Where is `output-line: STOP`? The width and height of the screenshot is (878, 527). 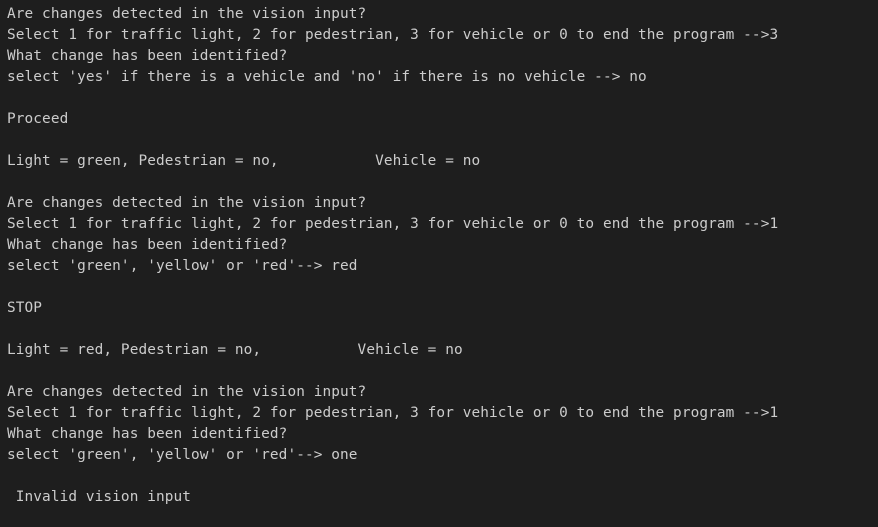
output-line: STOP is located at coordinates (25, 308).